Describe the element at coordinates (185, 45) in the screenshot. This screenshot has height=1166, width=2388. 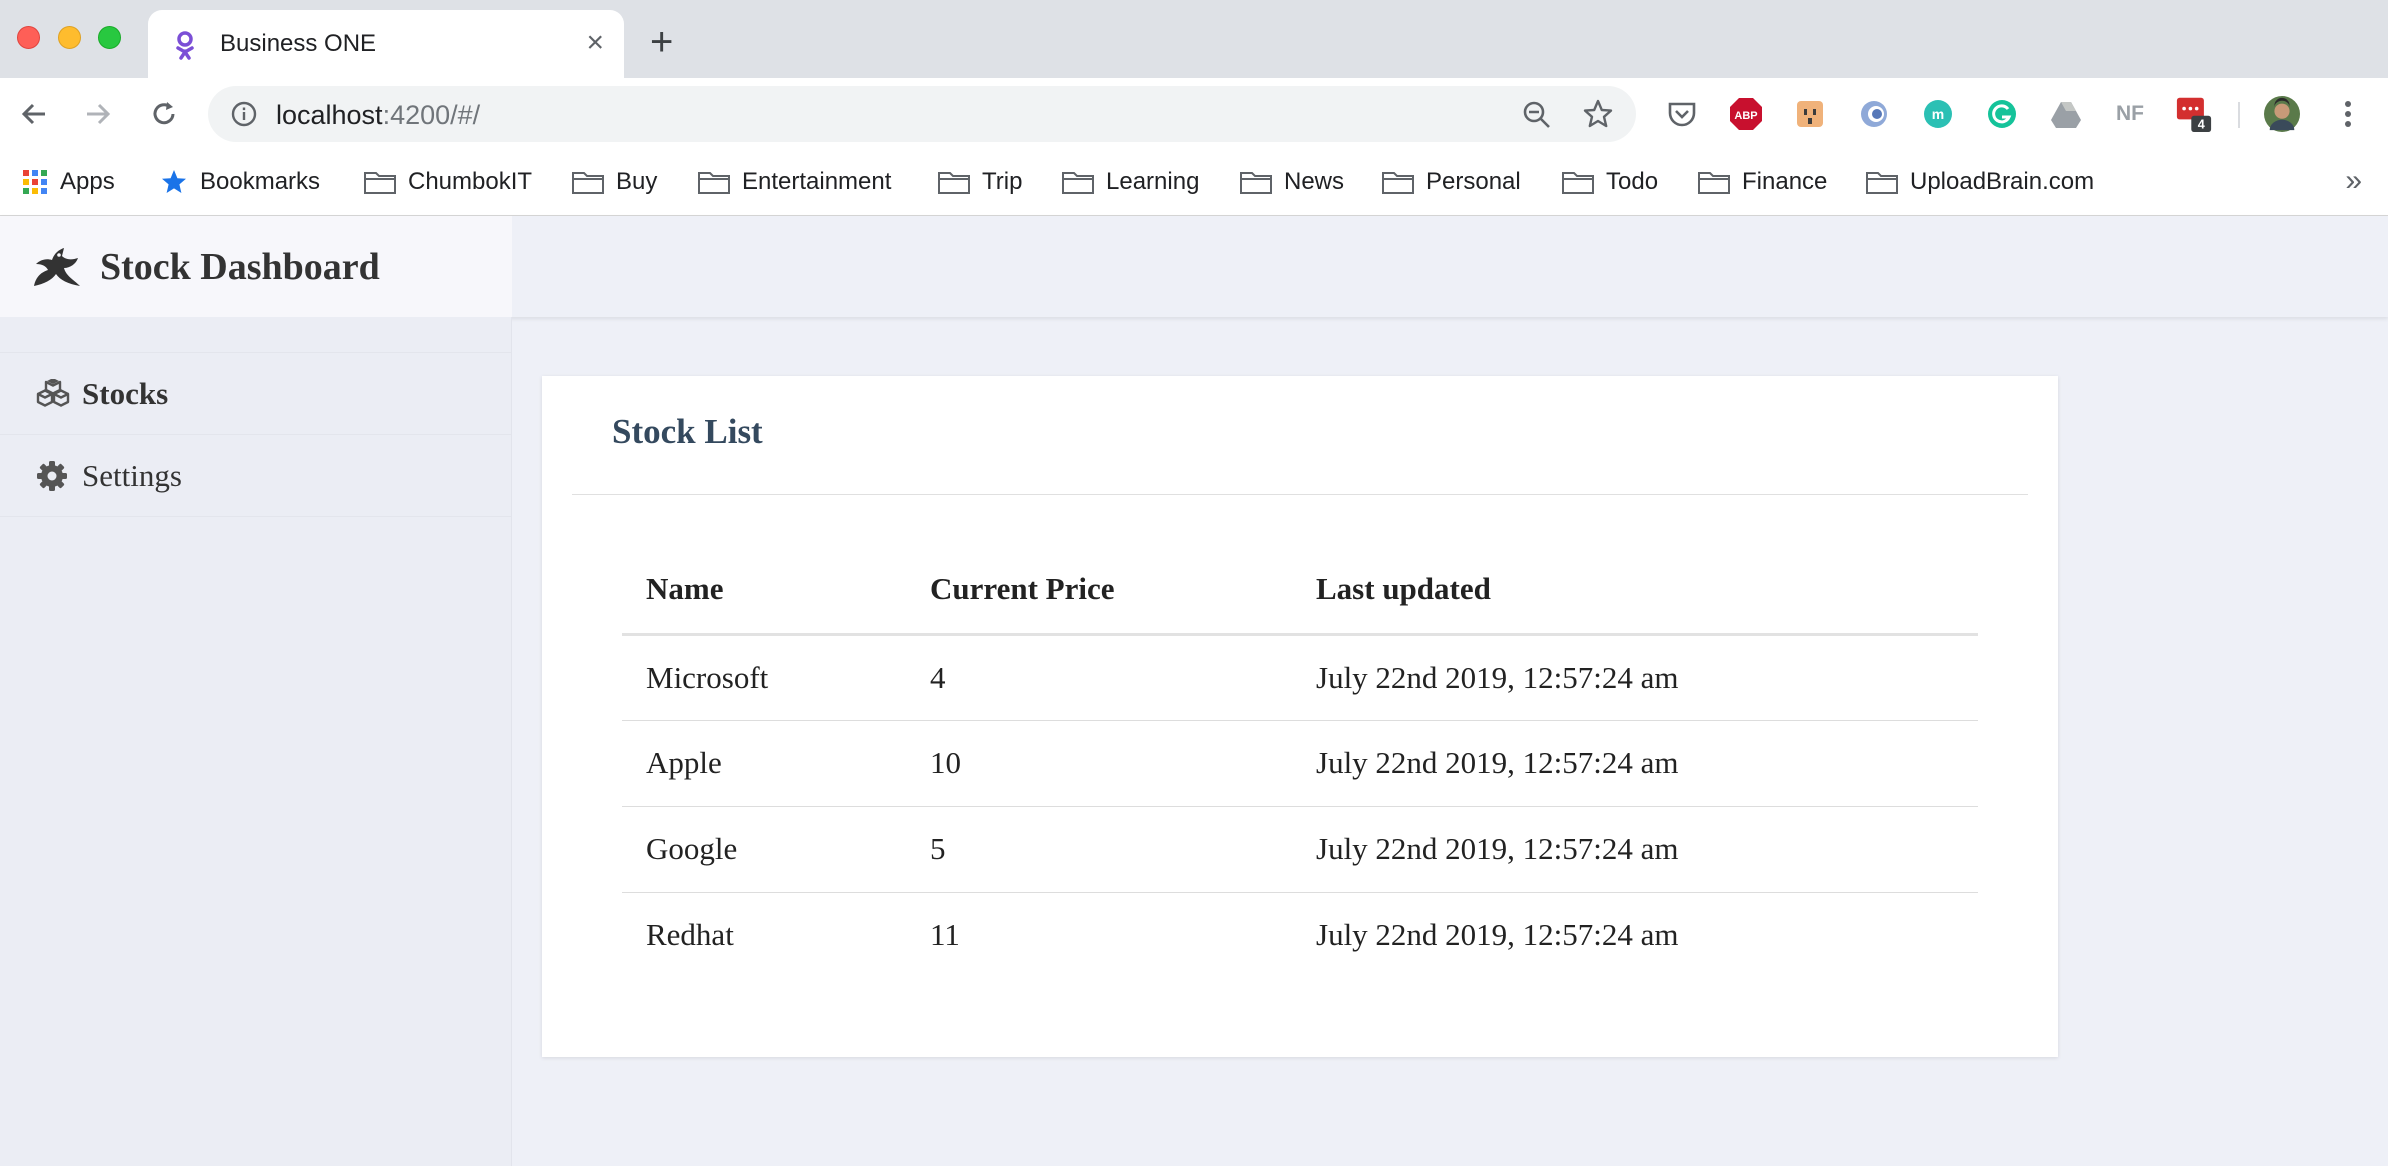
I see `tab-favicon-icon` at that location.